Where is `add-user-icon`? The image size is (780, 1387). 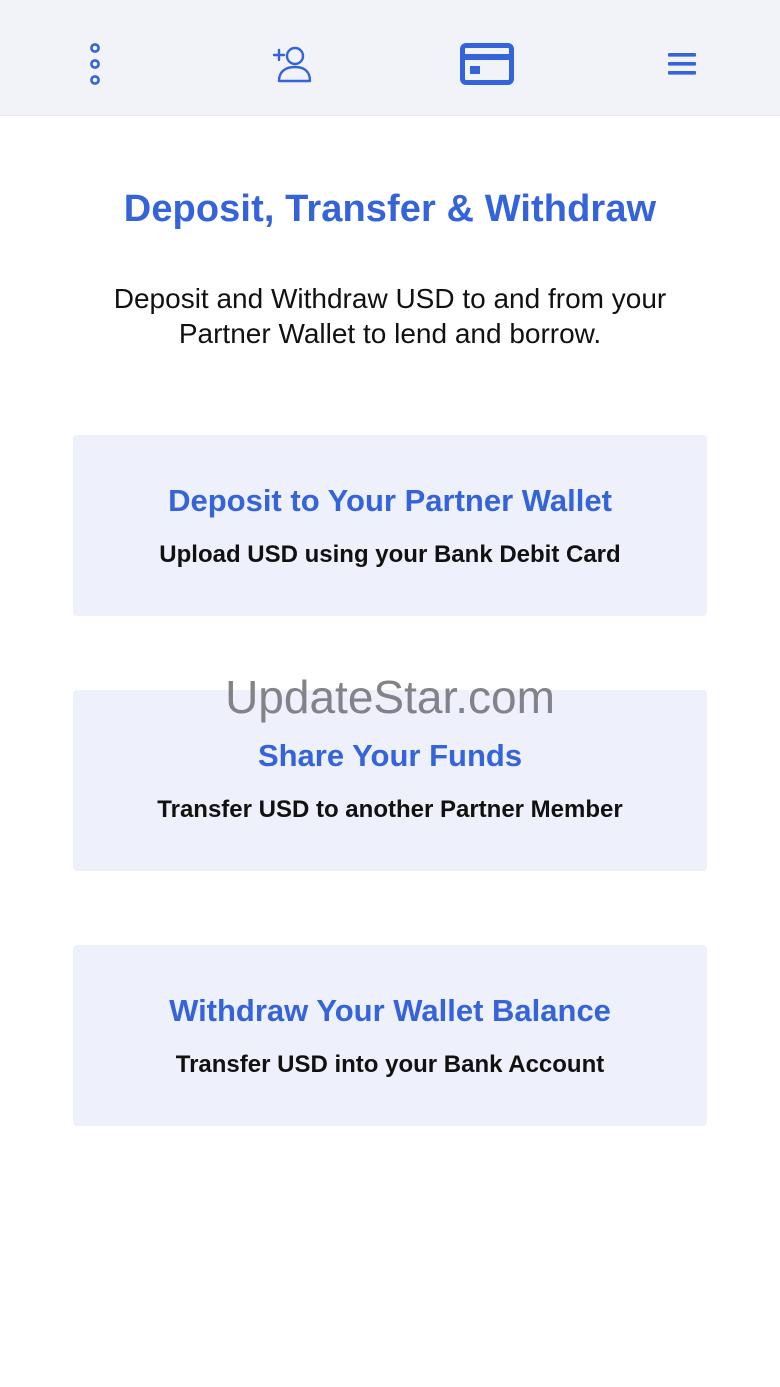
add-user-icon is located at coordinates (292, 64).